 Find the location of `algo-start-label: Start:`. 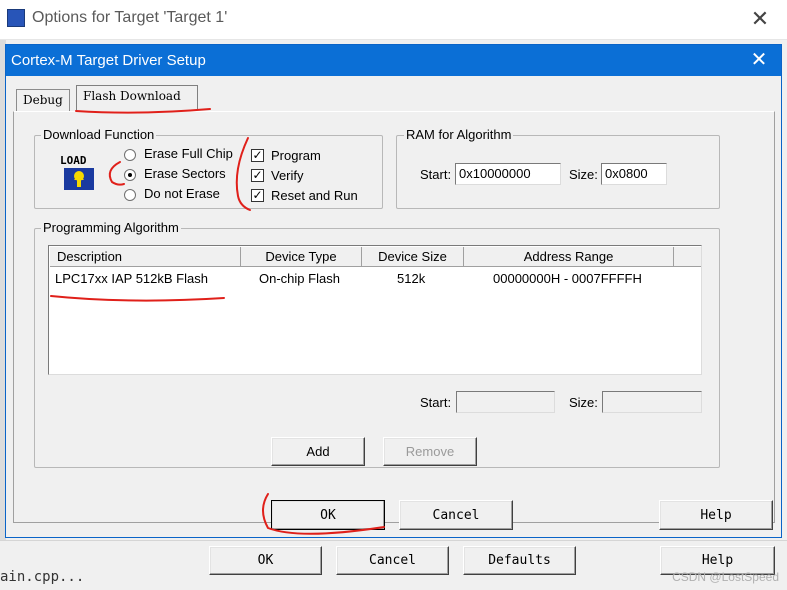

algo-start-label: Start: is located at coordinates (436, 402).